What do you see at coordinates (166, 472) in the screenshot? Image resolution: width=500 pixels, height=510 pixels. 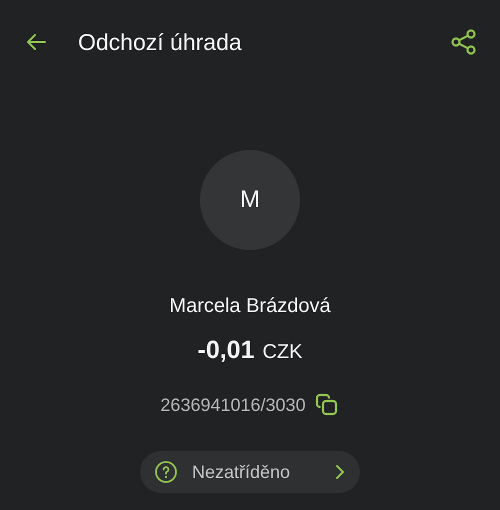 I see `question-icon` at bounding box center [166, 472].